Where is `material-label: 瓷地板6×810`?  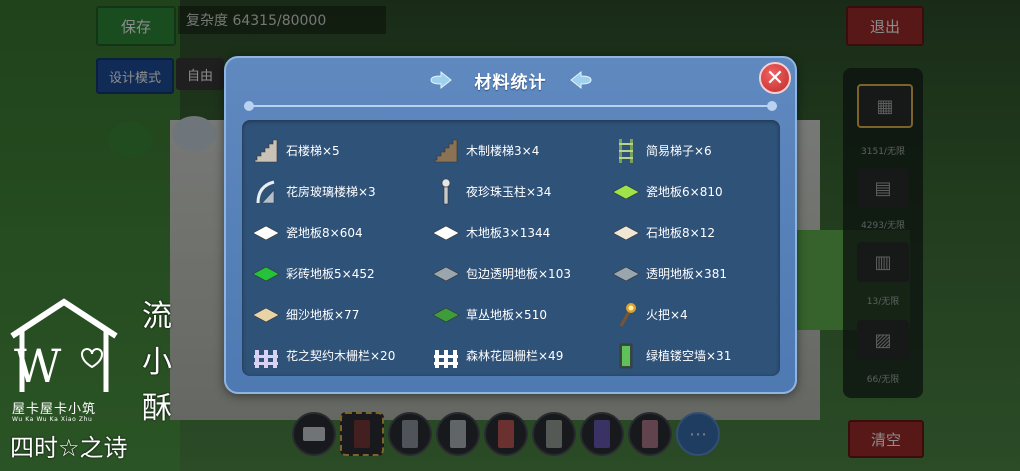
material-label: 瓷地板6×810 is located at coordinates (684, 192).